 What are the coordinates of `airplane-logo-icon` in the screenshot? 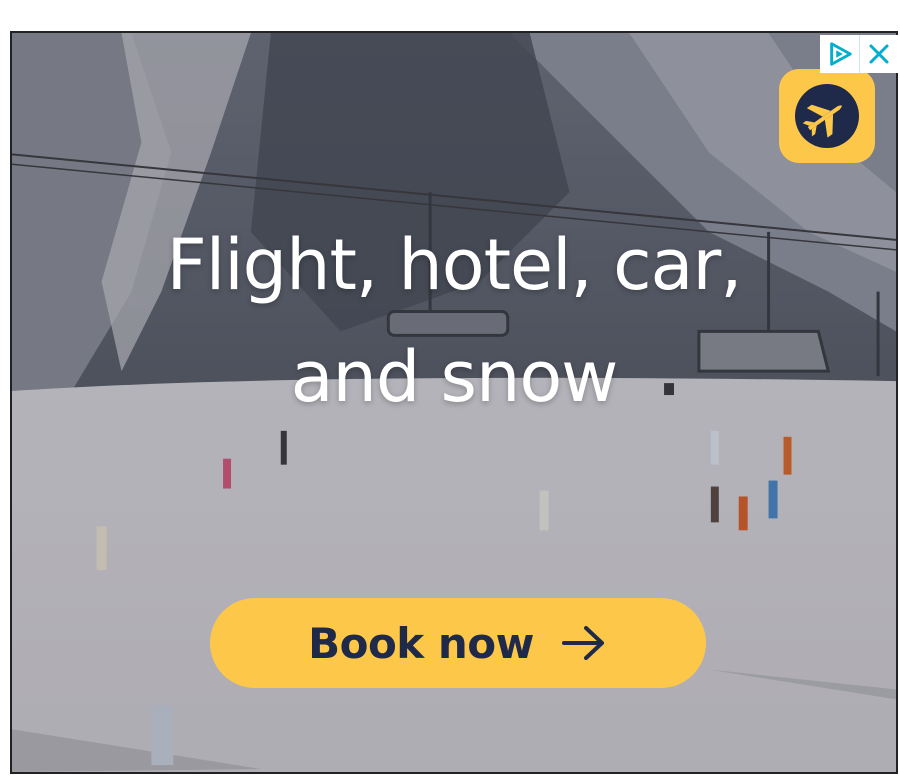 It's located at (827, 116).